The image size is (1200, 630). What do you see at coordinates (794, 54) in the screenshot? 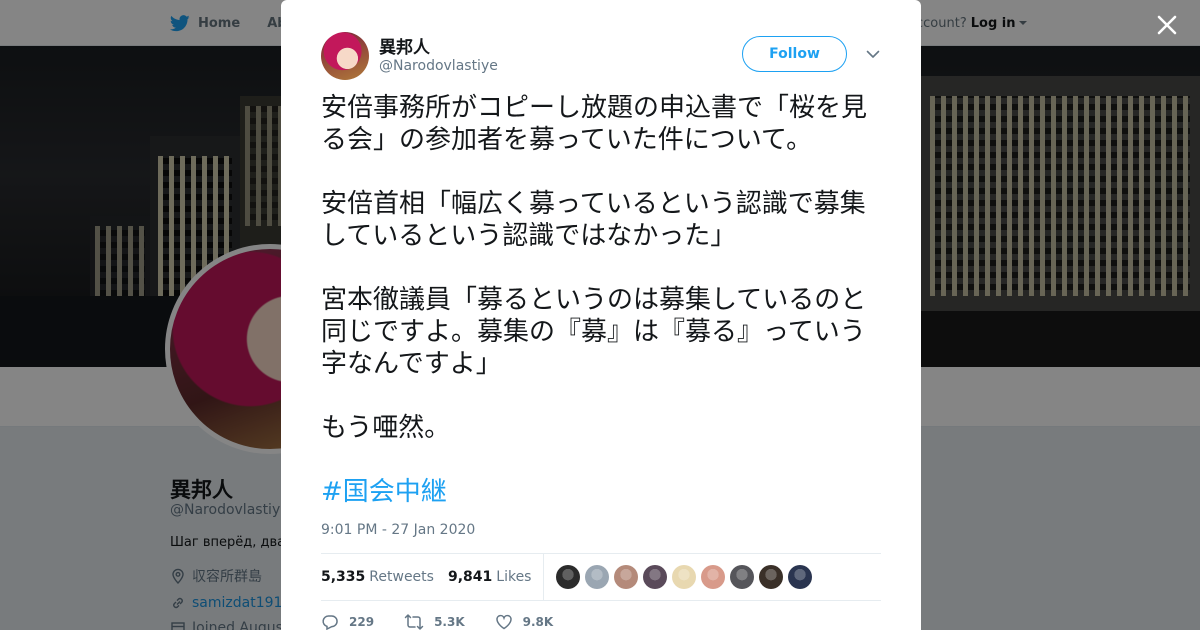
I see `follow-button: Follow` at bounding box center [794, 54].